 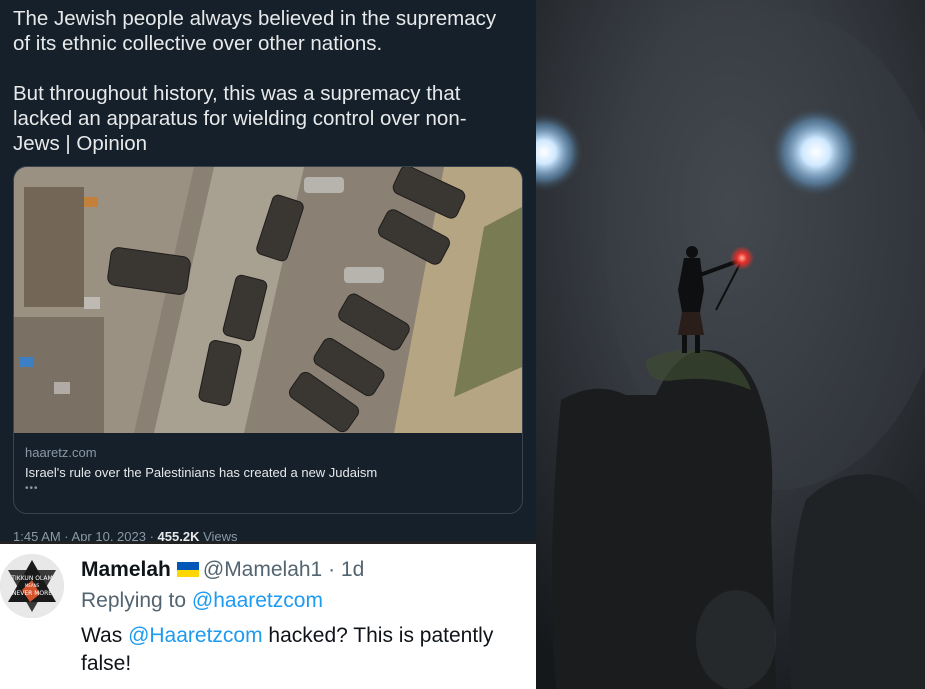 What do you see at coordinates (85, 535) in the screenshot?
I see `tweet-time: 1:45 AM · Apr 10, 2023 ·` at bounding box center [85, 535].